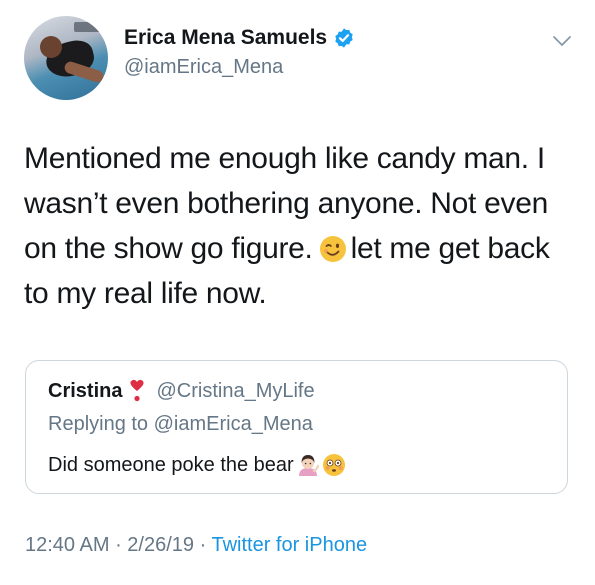 The height and width of the screenshot is (585, 595). Describe the element at coordinates (51, 47) in the screenshot. I see `avatar-head` at that location.